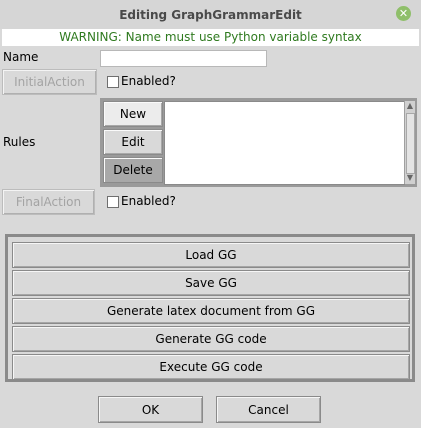 The height and width of the screenshot is (428, 421). I want to click on initial-action-button: InitialAction, so click(49, 82).